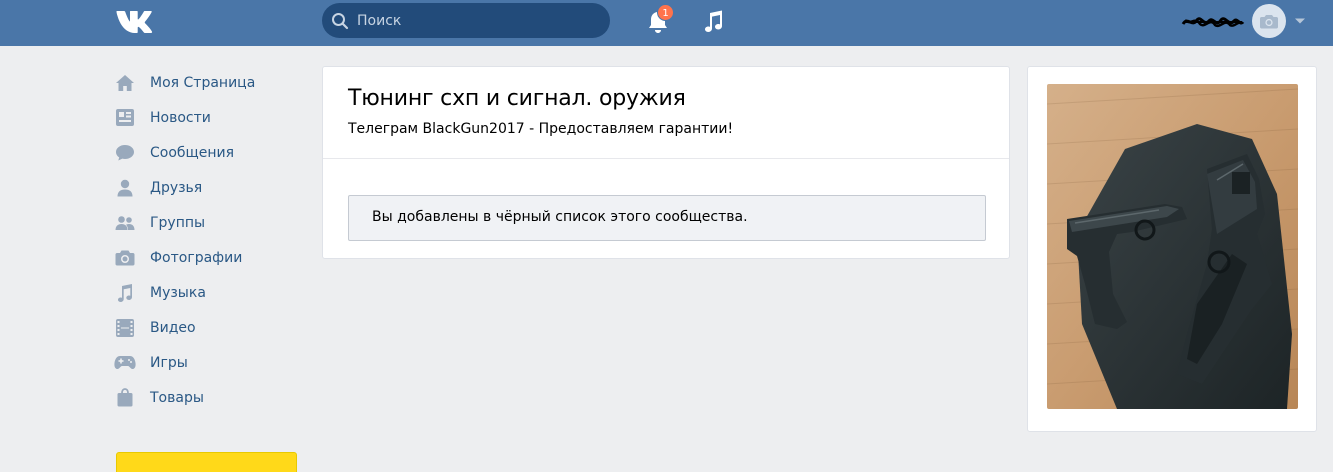  Describe the element at coordinates (212, 327) in the screenshot. I see `sidebar-item-video: Видео` at that location.